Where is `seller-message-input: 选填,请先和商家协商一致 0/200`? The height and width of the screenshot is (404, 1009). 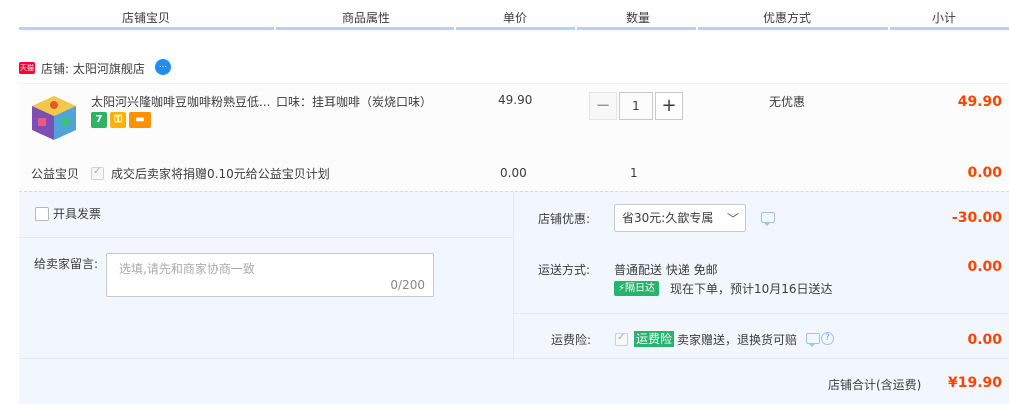
seller-message-input: 选填,请先和商家协商一致 0/200 is located at coordinates (270, 275).